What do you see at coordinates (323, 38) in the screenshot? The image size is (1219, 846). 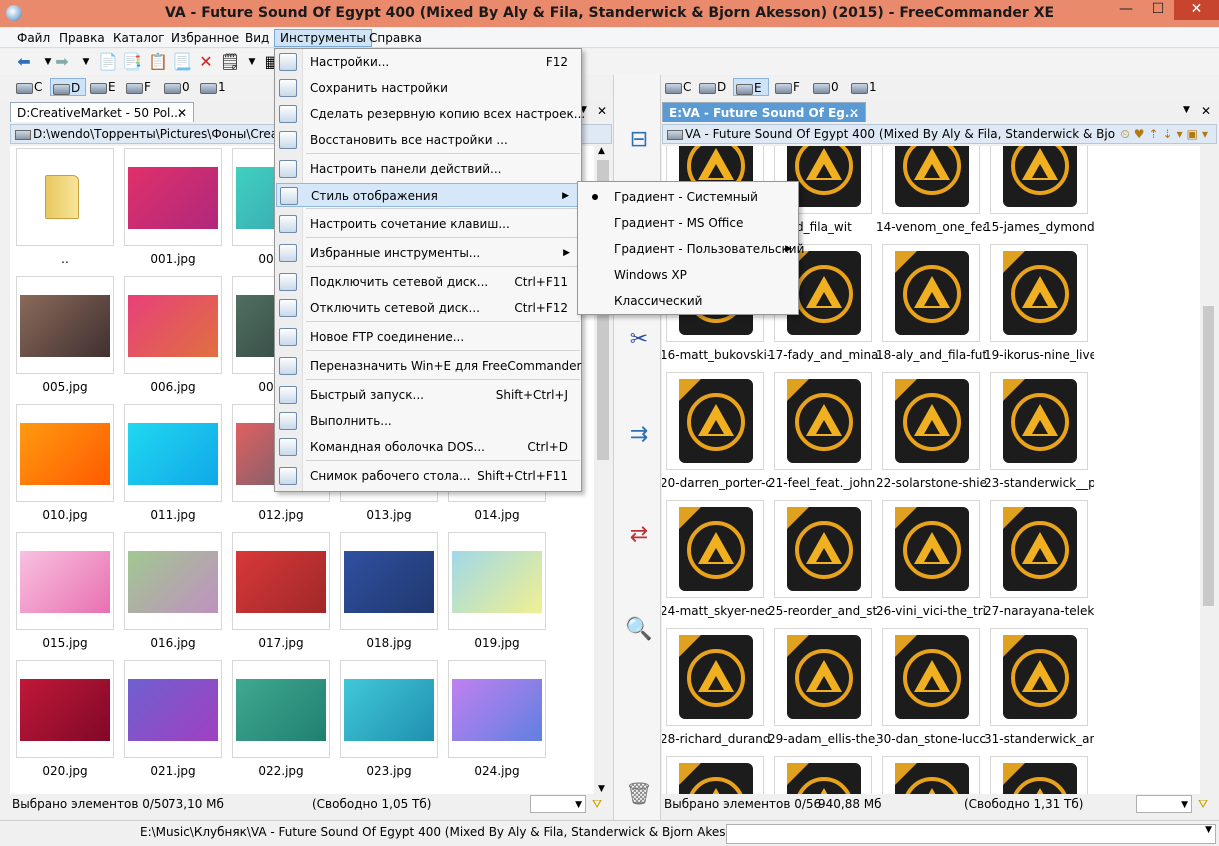 I see `menu-tools: Инструменты` at bounding box center [323, 38].